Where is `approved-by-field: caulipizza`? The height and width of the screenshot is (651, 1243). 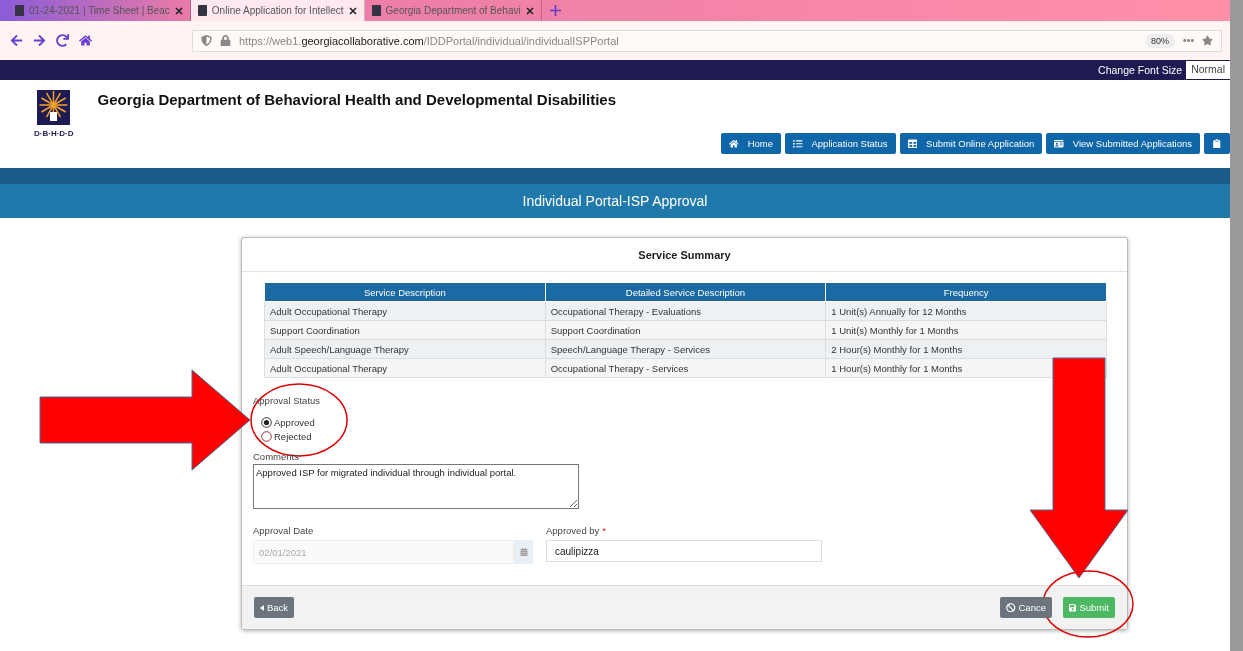 approved-by-field: caulipizza is located at coordinates (684, 551).